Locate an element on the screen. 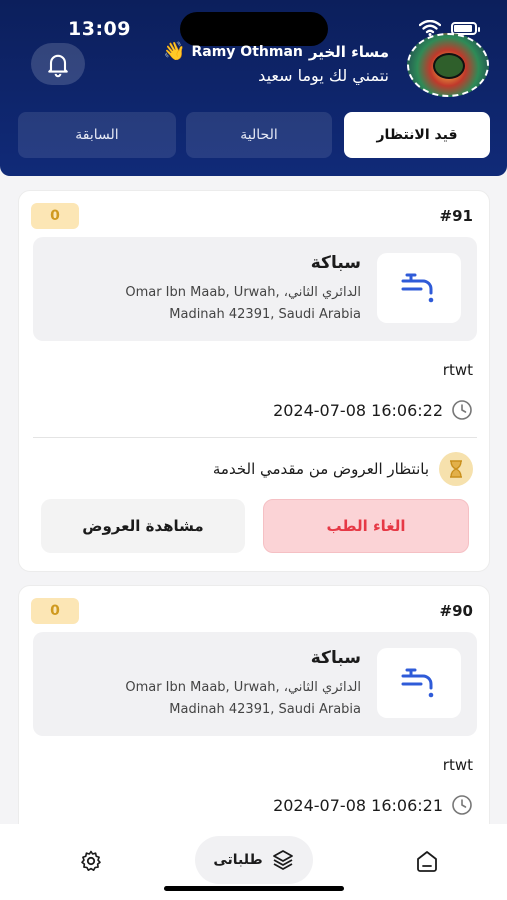 Image resolution: width=507 pixels, height=900 pixels. nav-my-requests: طلباتى is located at coordinates (254, 860).